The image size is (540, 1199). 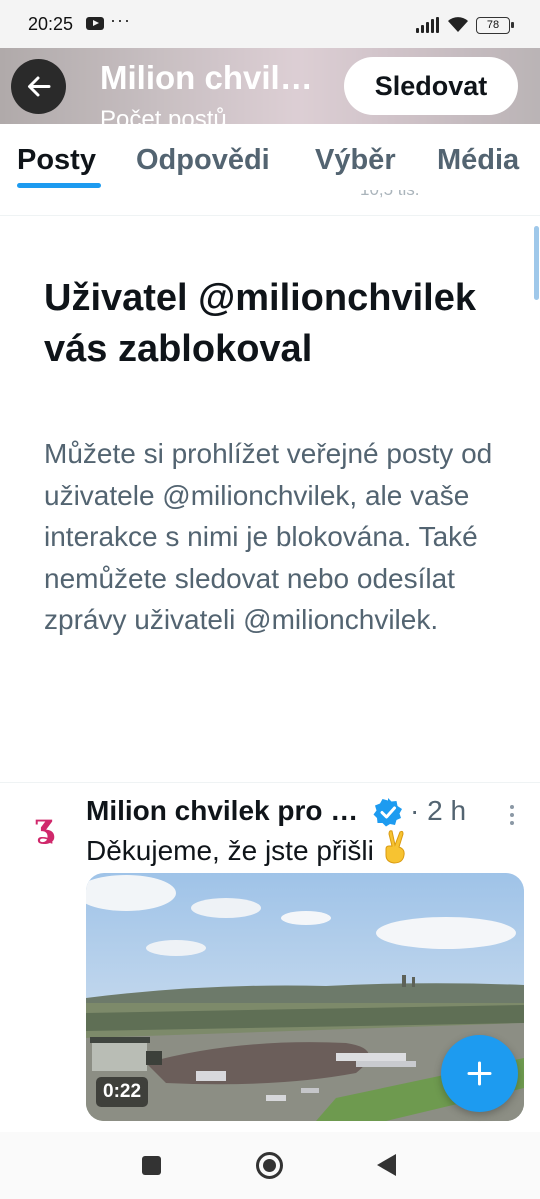 I want to click on back-button, so click(x=38, y=86).